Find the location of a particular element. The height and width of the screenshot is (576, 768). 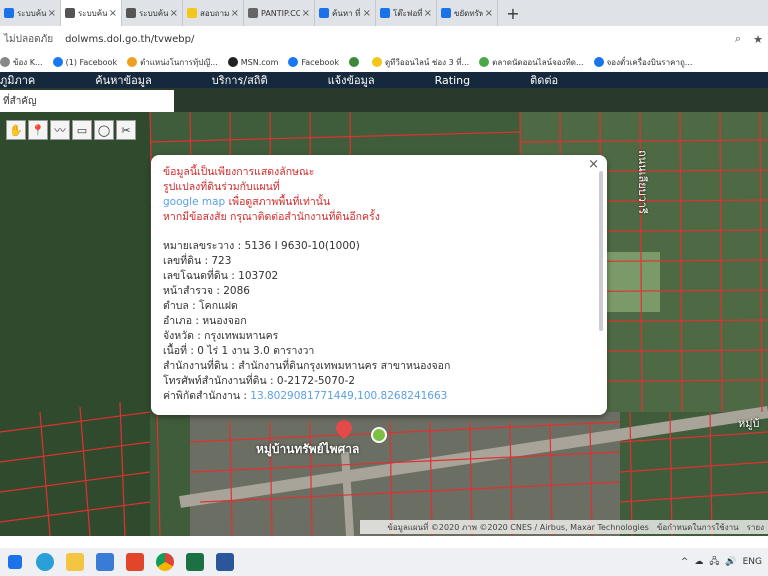

close-icon: × is located at coordinates (593, 164).